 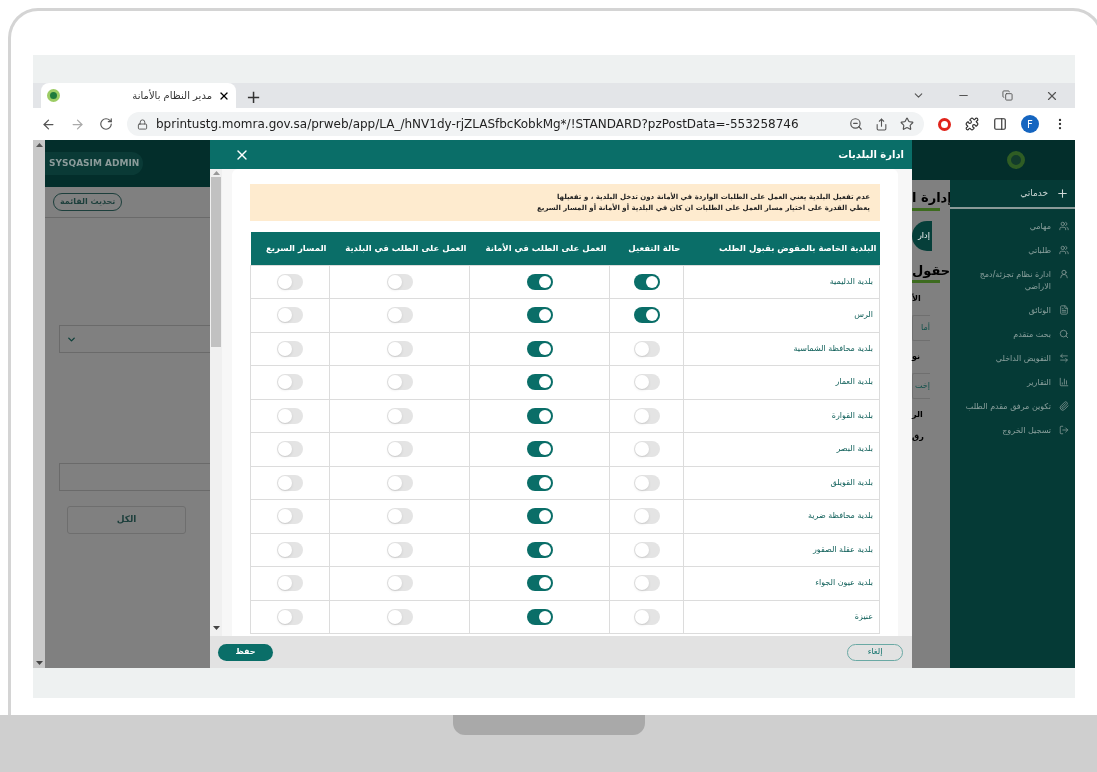 What do you see at coordinates (781, 248) in the screenshot?
I see `column-header: البلدية الخاصة بالمفوض بقبول الطلب` at bounding box center [781, 248].